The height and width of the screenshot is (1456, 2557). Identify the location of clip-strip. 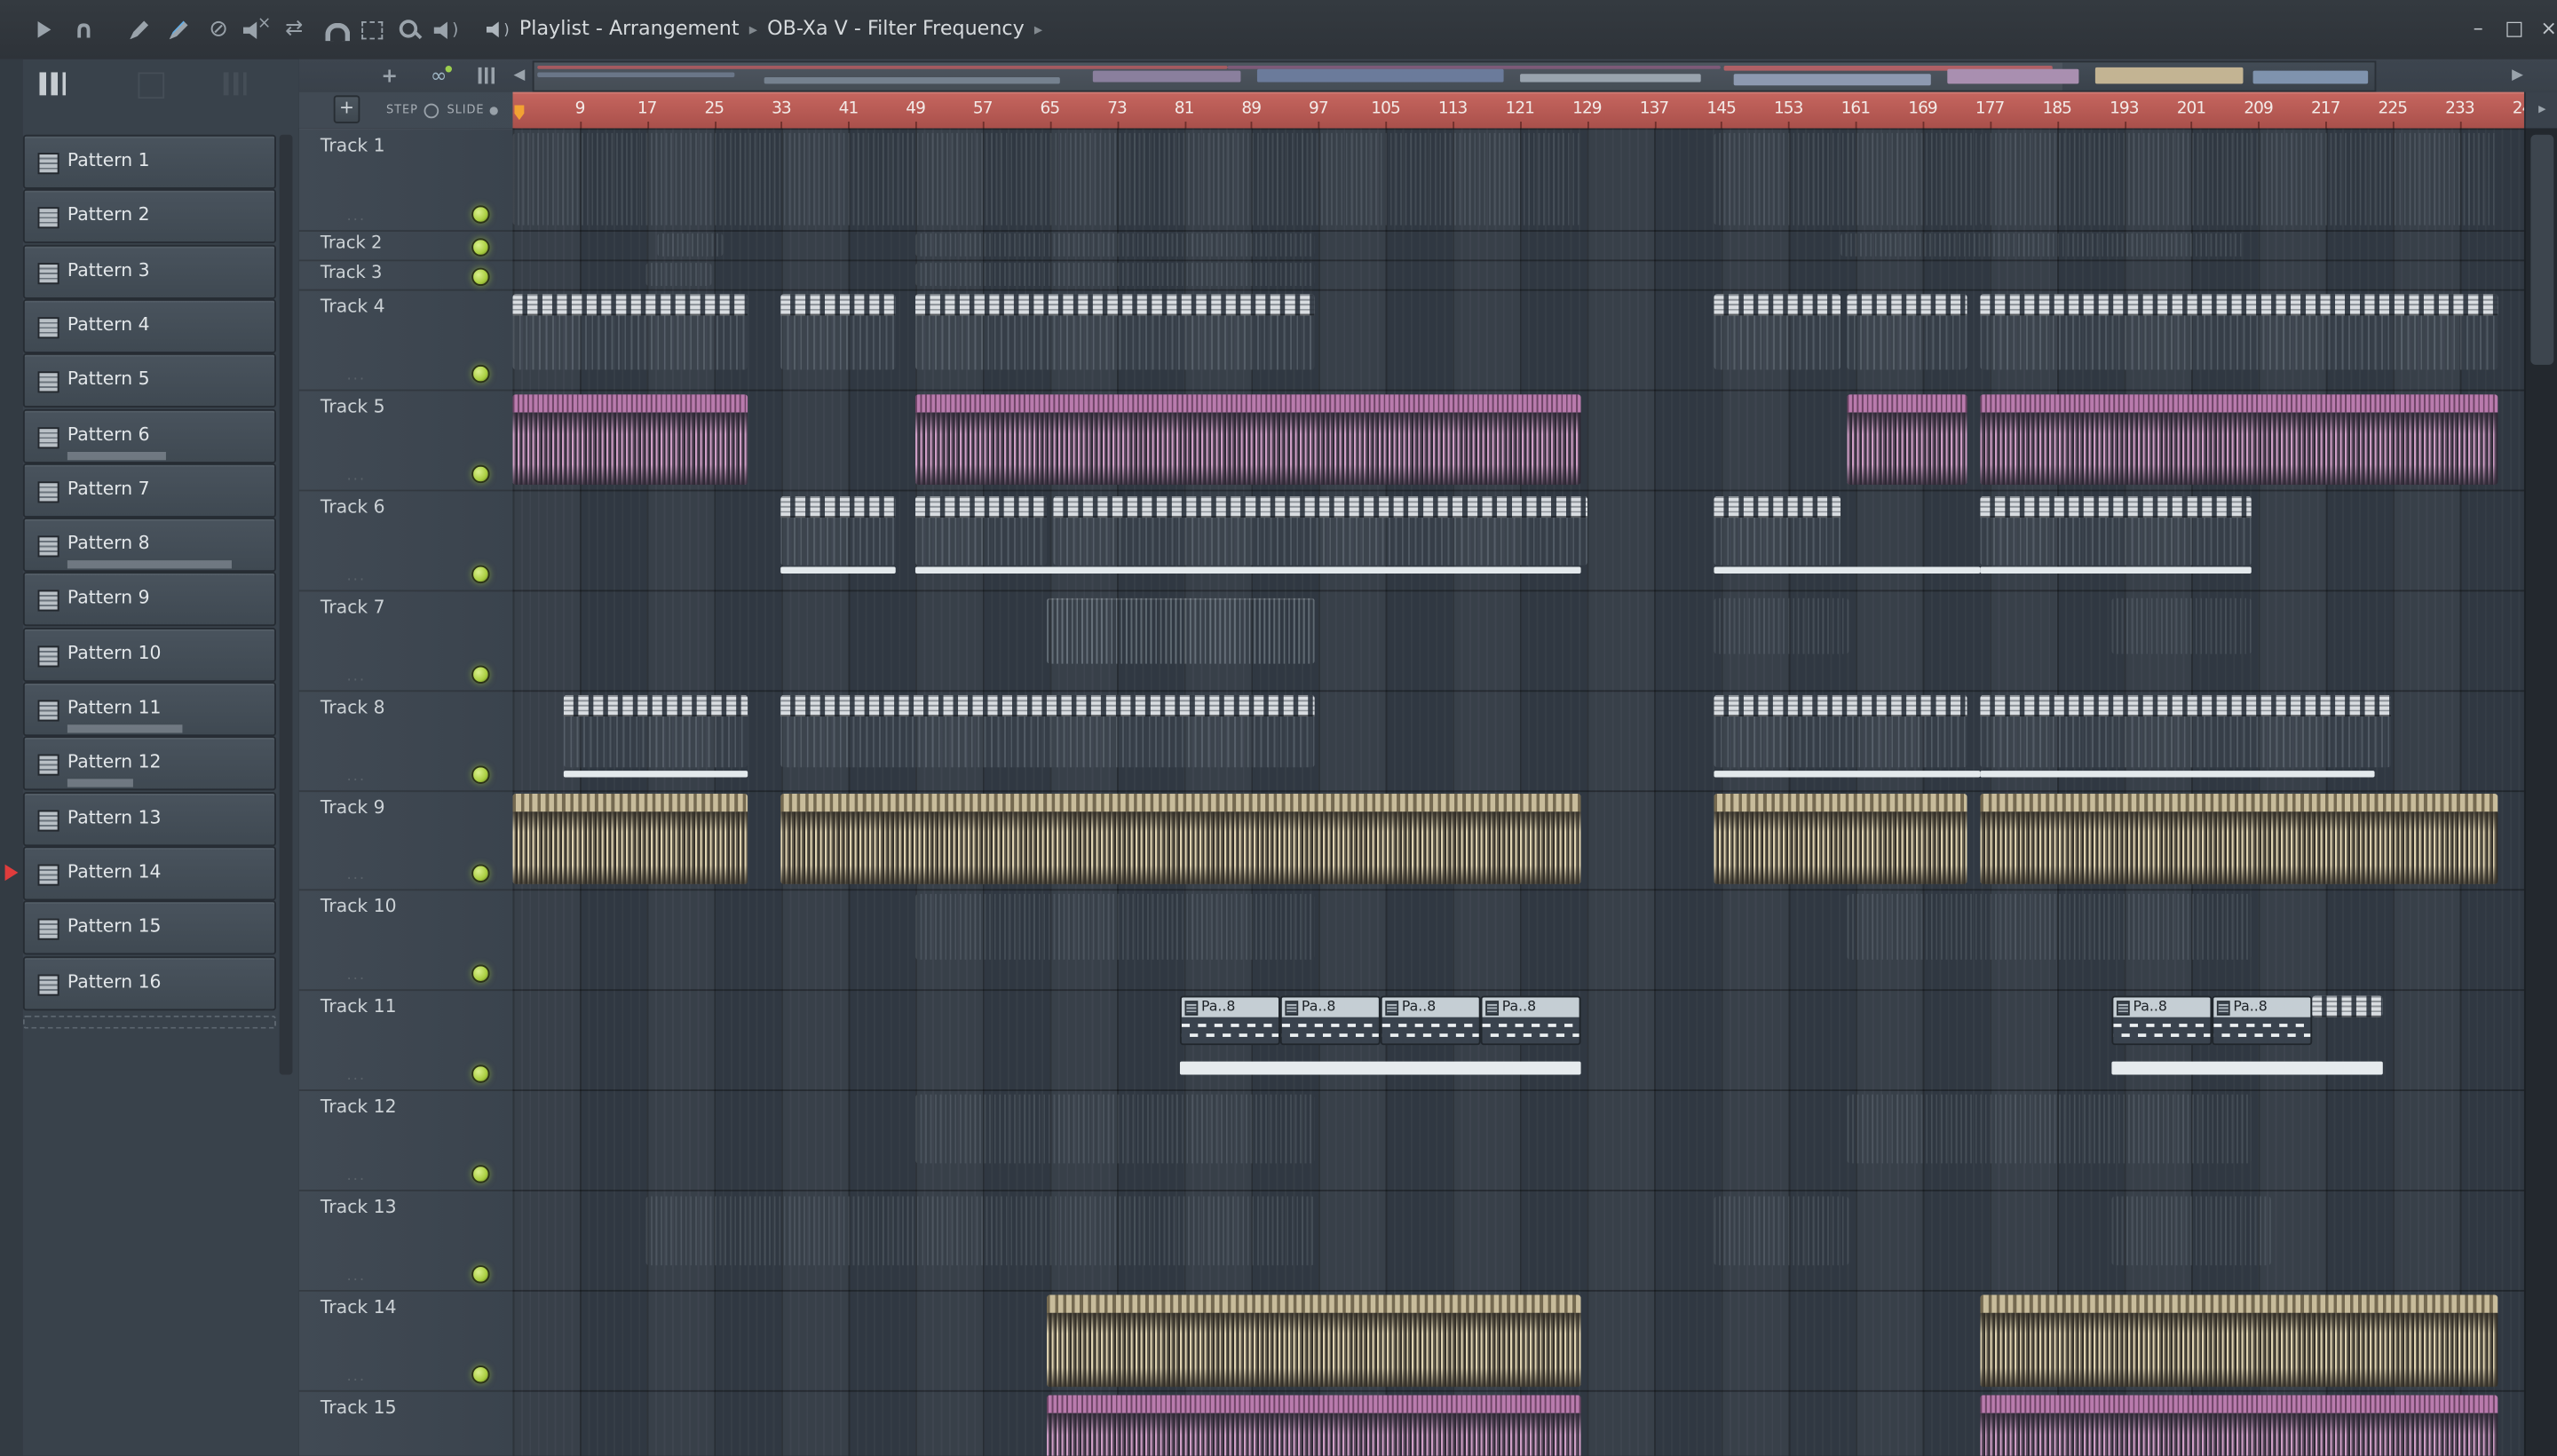
(2247, 1068).